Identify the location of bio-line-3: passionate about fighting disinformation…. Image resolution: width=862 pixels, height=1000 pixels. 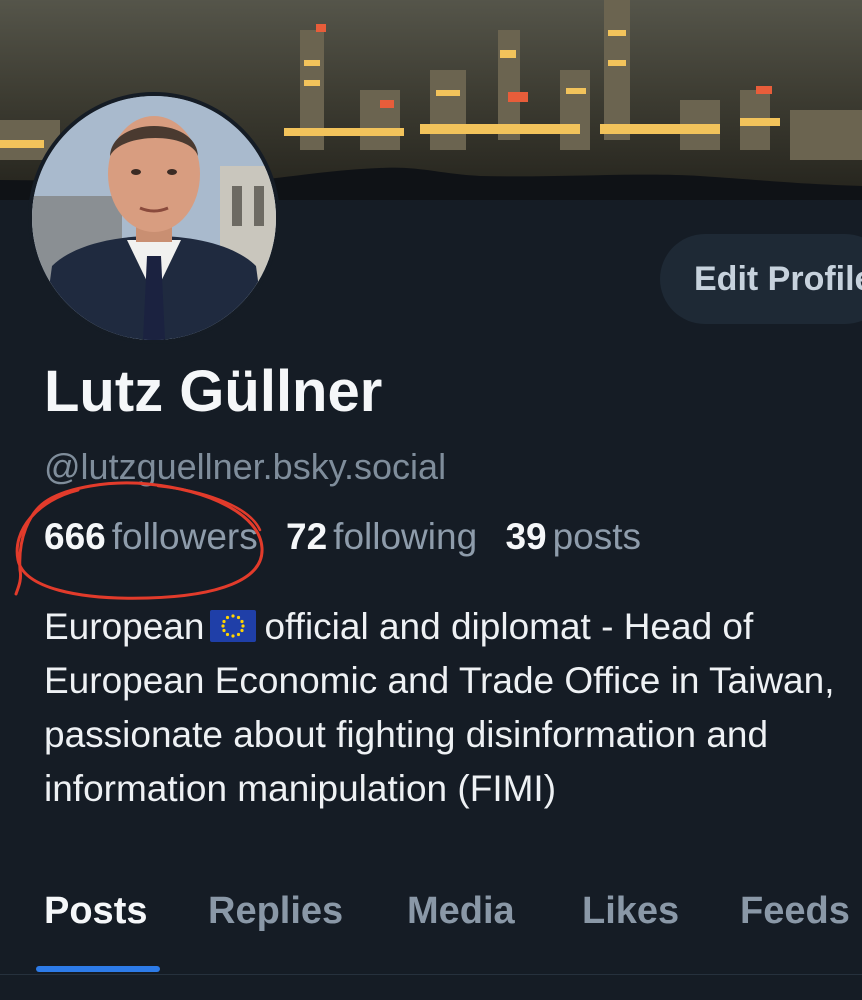
(406, 734).